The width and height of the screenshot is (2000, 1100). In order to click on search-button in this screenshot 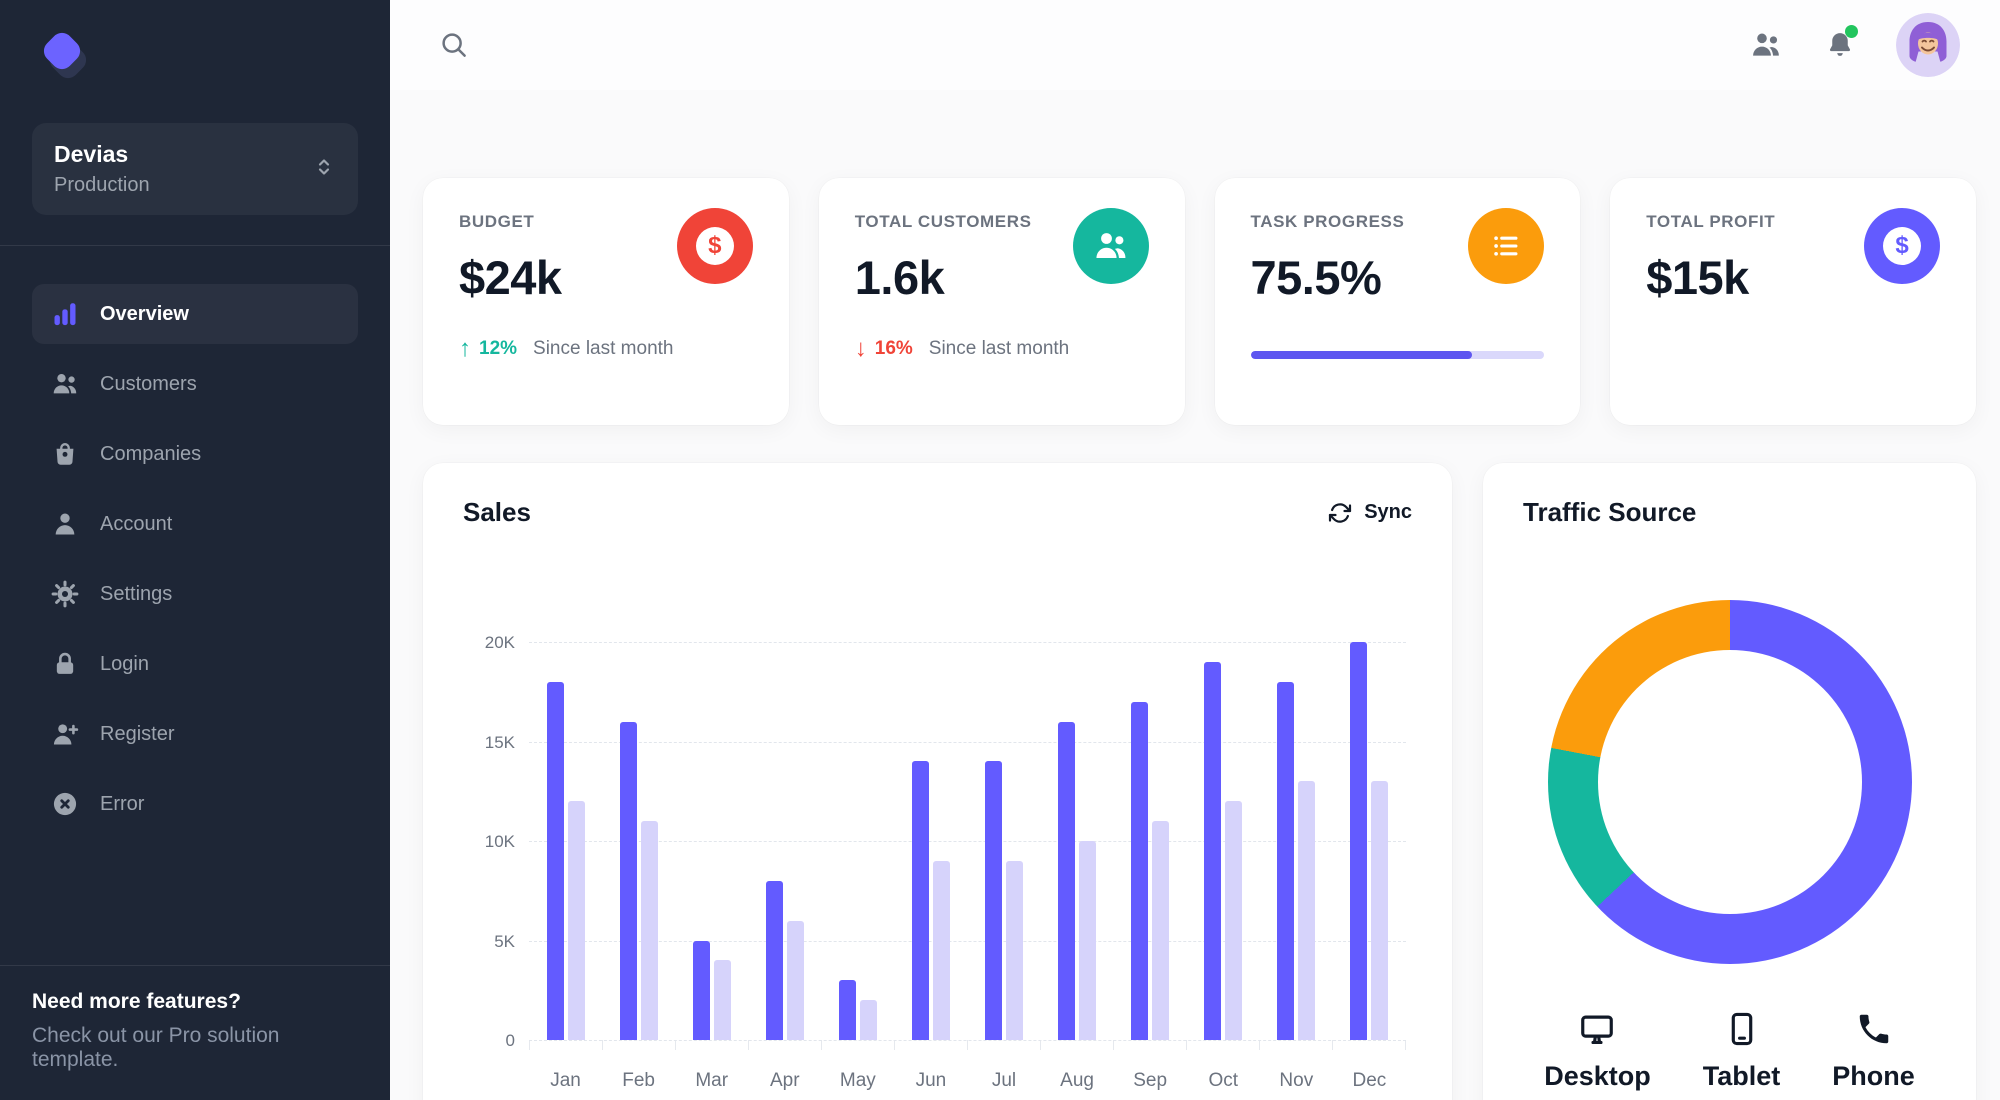, I will do `click(454, 45)`.